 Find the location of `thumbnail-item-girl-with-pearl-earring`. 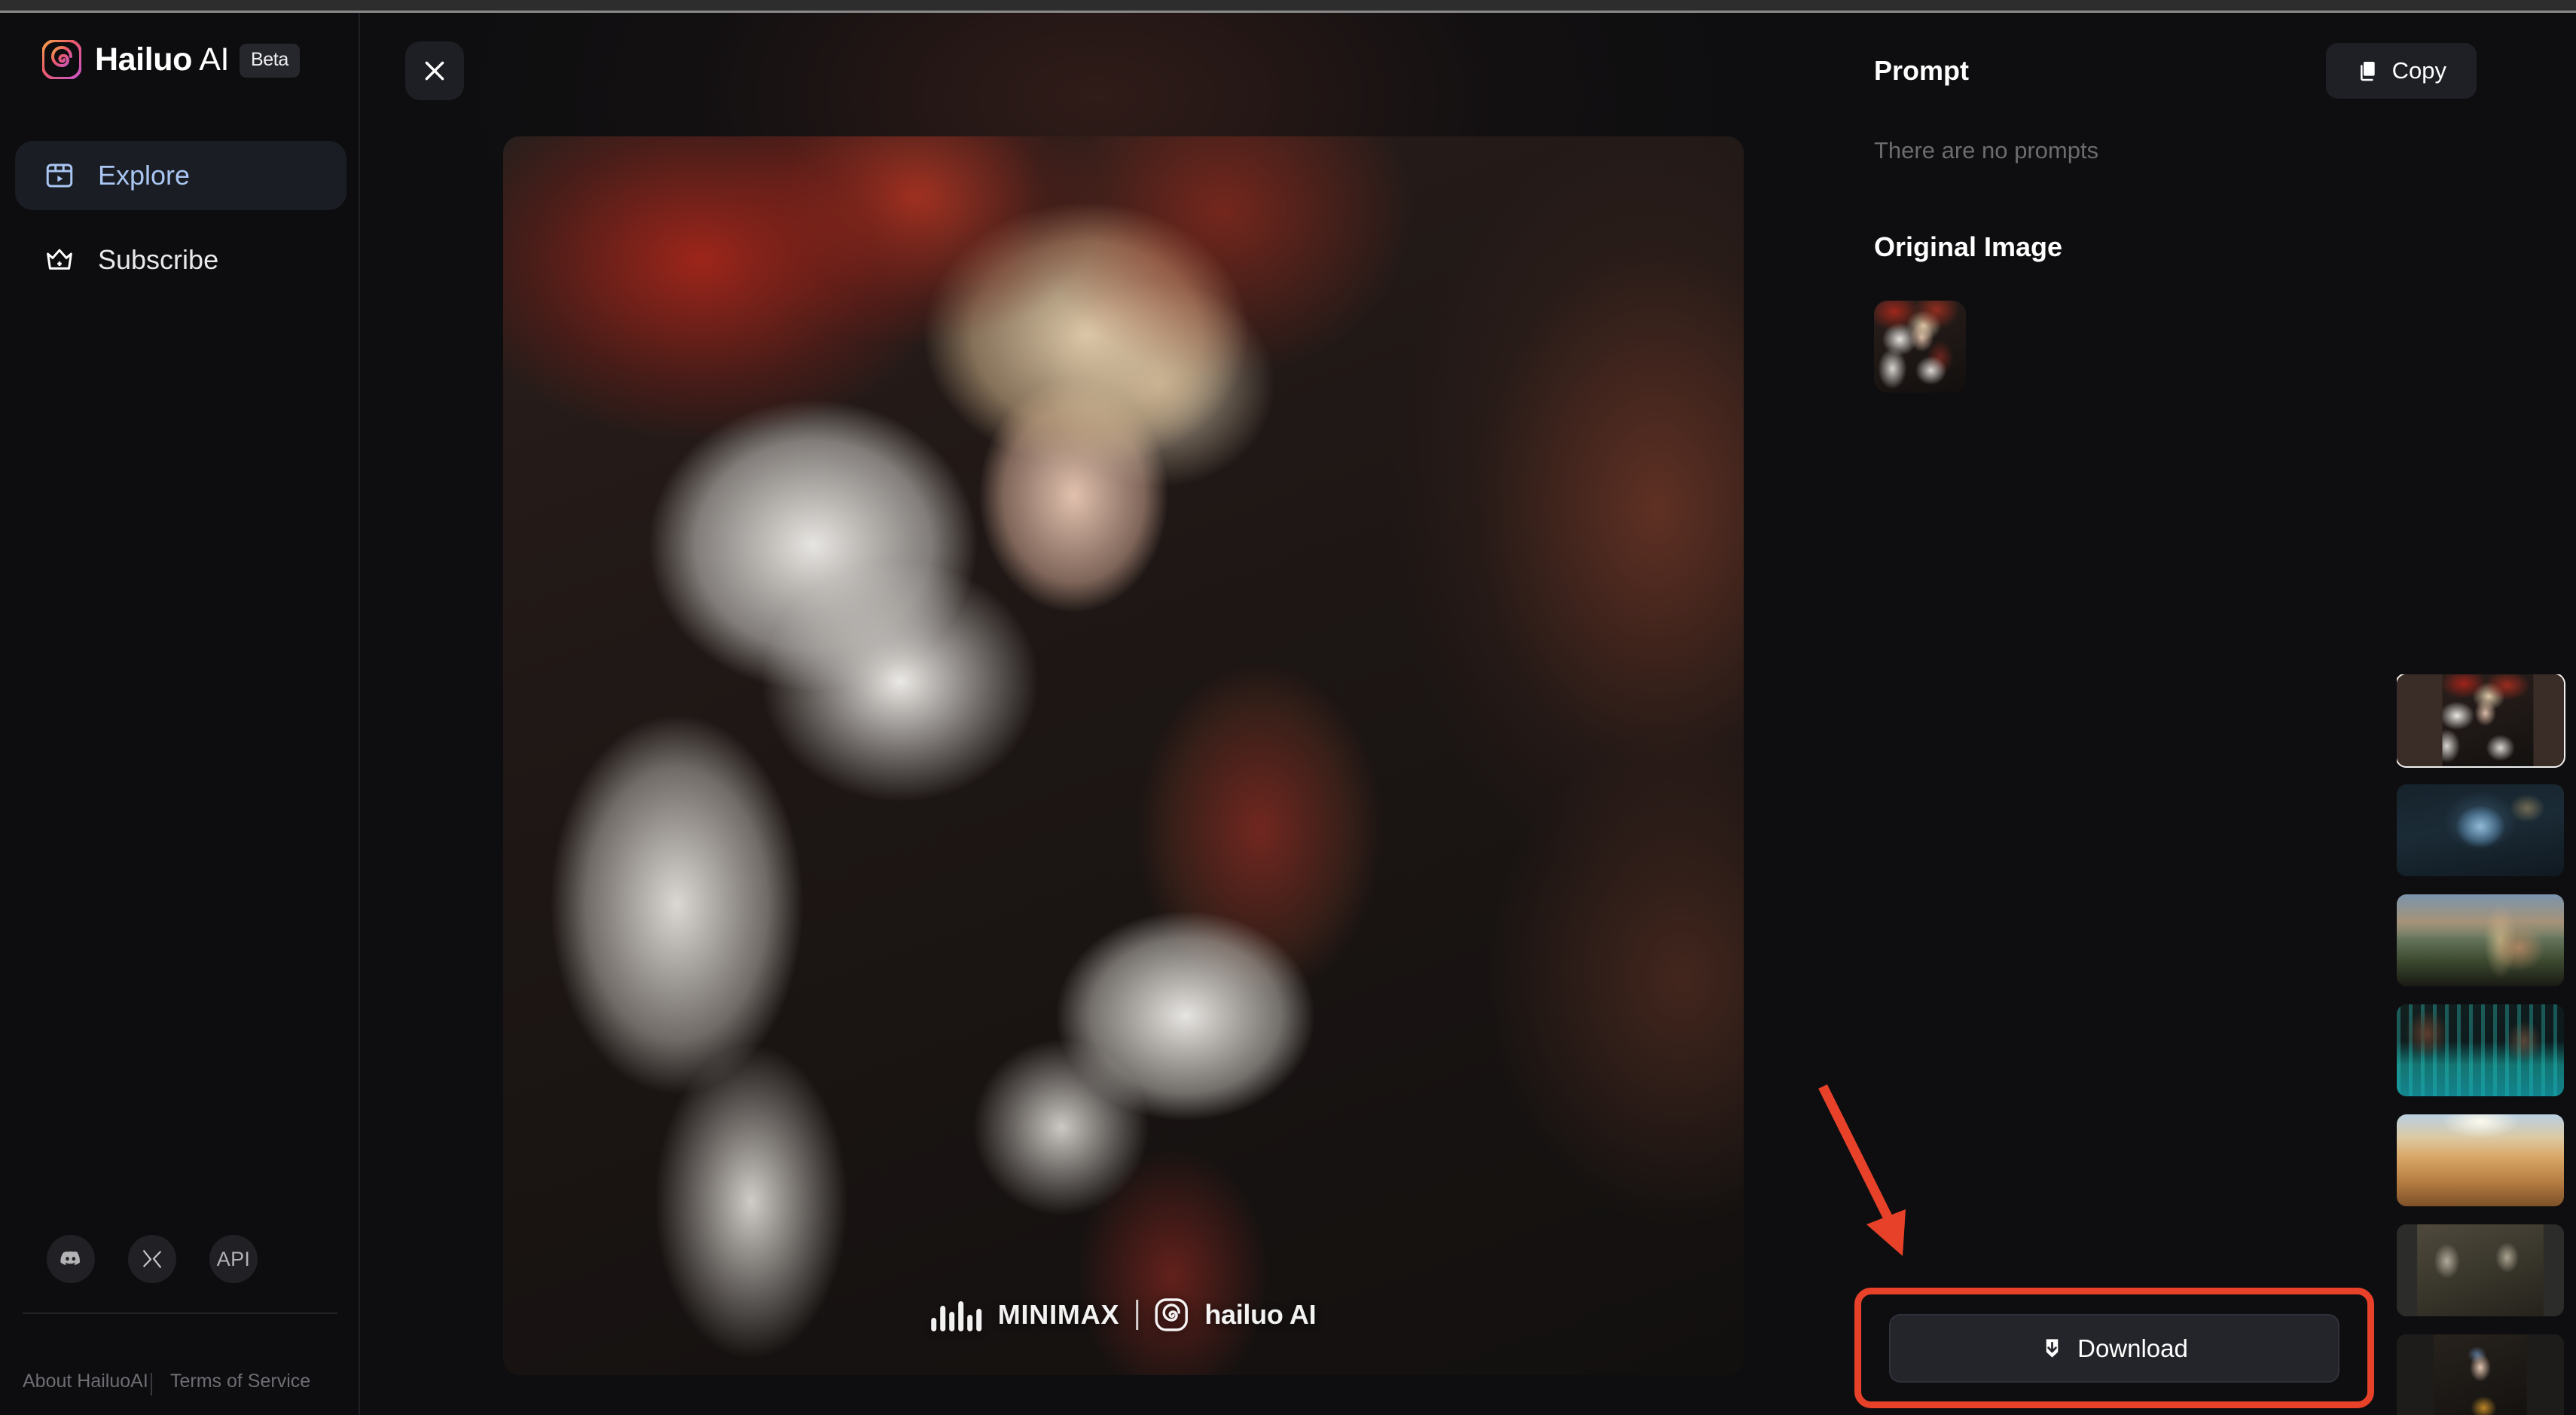

thumbnail-item-girl-with-pearl-earring is located at coordinates (2480, 1374).